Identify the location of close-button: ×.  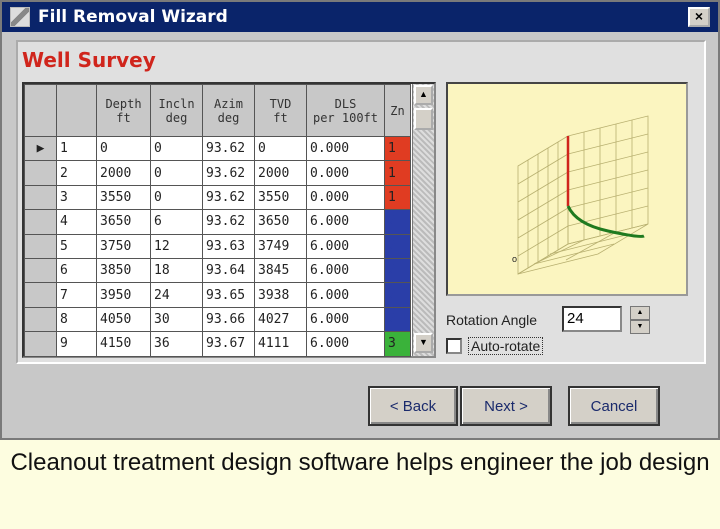
(699, 17).